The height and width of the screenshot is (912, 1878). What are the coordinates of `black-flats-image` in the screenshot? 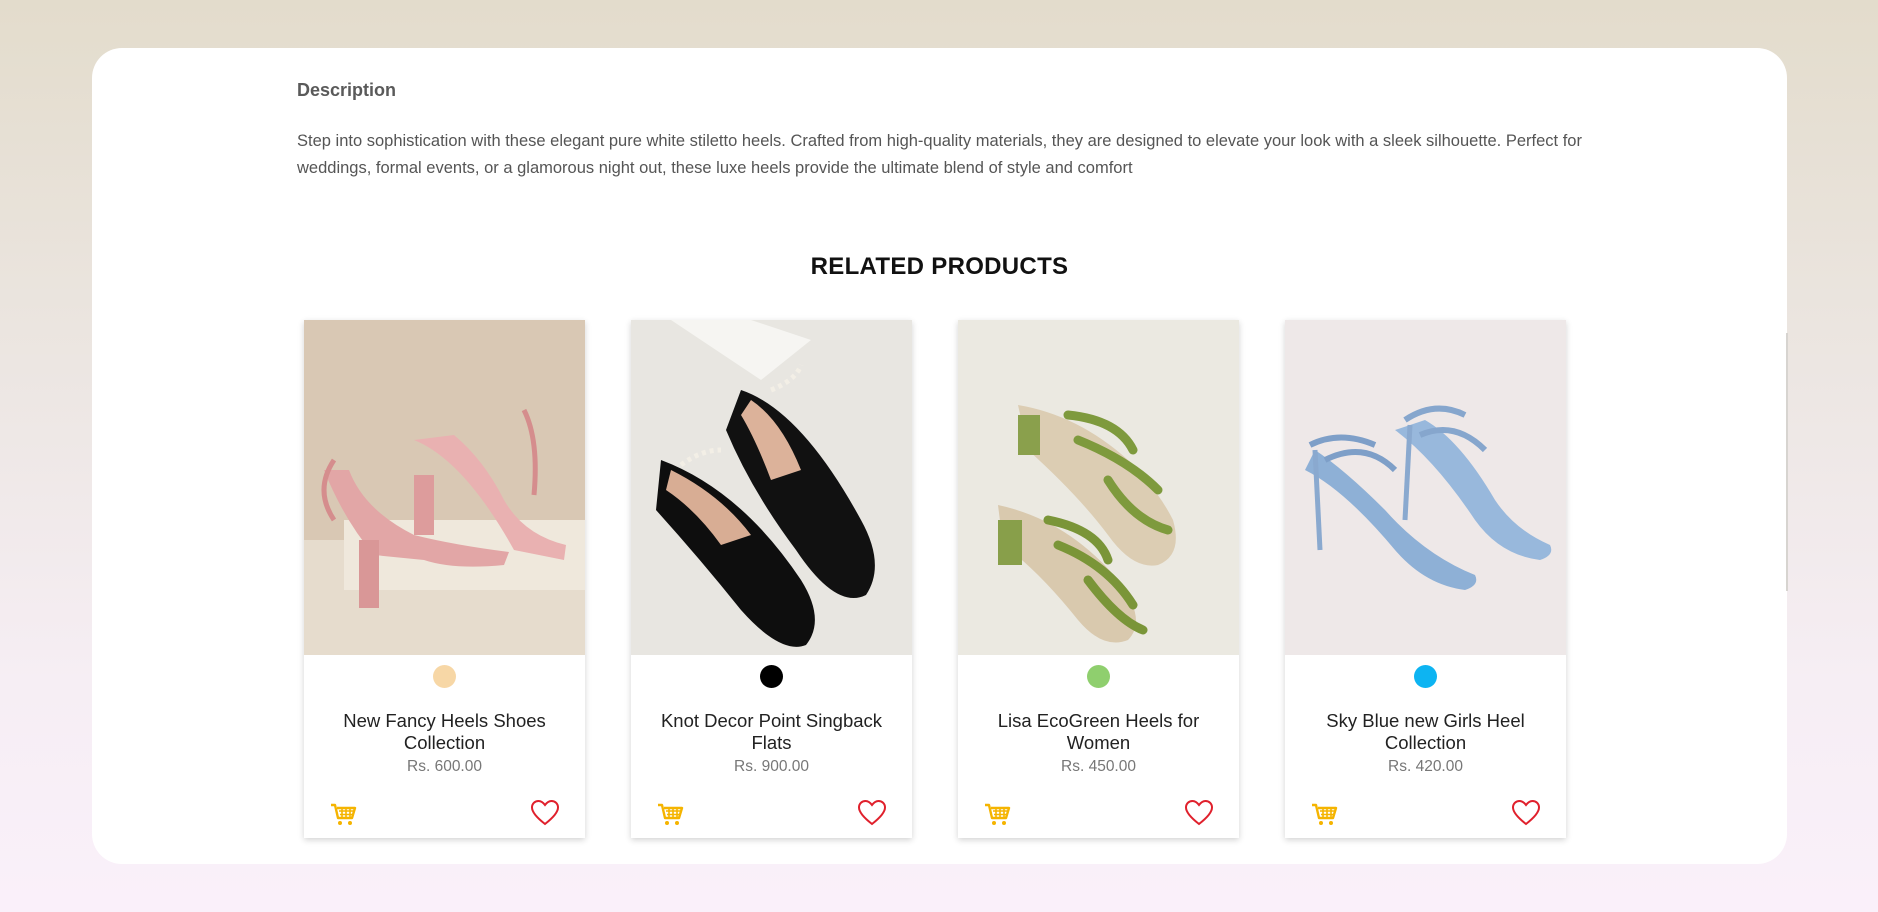 It's located at (771, 487).